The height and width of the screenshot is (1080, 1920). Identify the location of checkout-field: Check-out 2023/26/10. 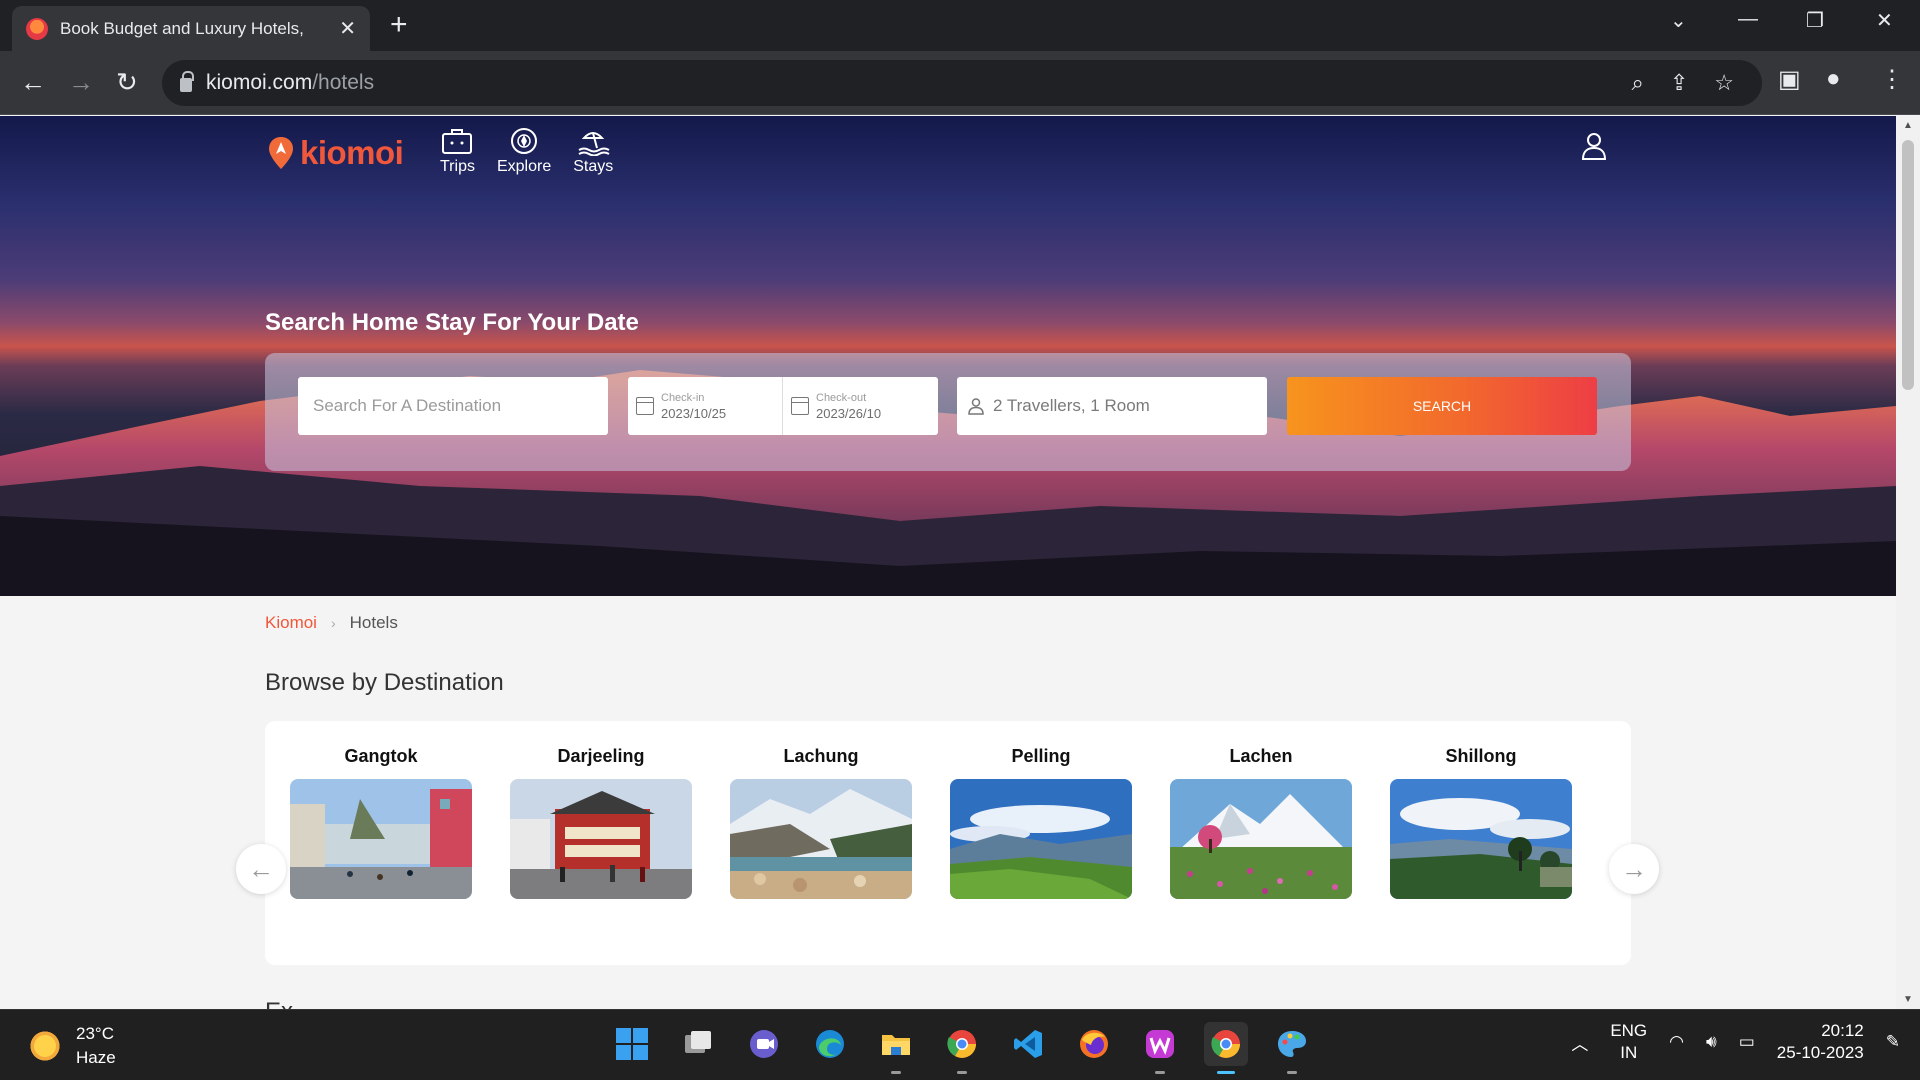
(860, 406).